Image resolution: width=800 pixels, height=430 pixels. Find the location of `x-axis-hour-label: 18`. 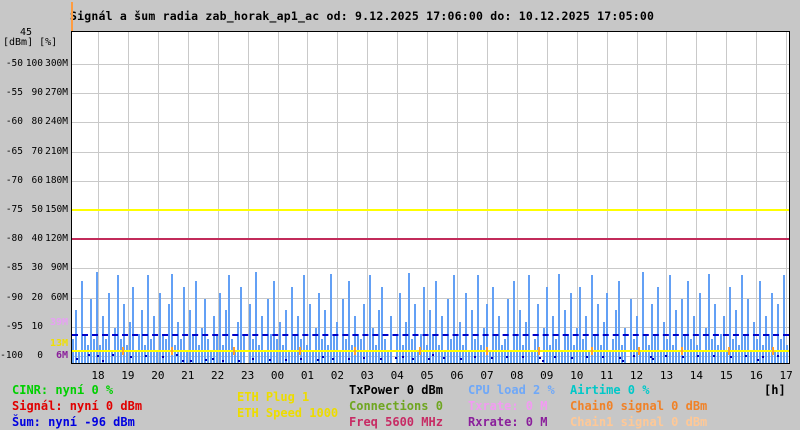

x-axis-hour-label: 18 is located at coordinates (98, 375).